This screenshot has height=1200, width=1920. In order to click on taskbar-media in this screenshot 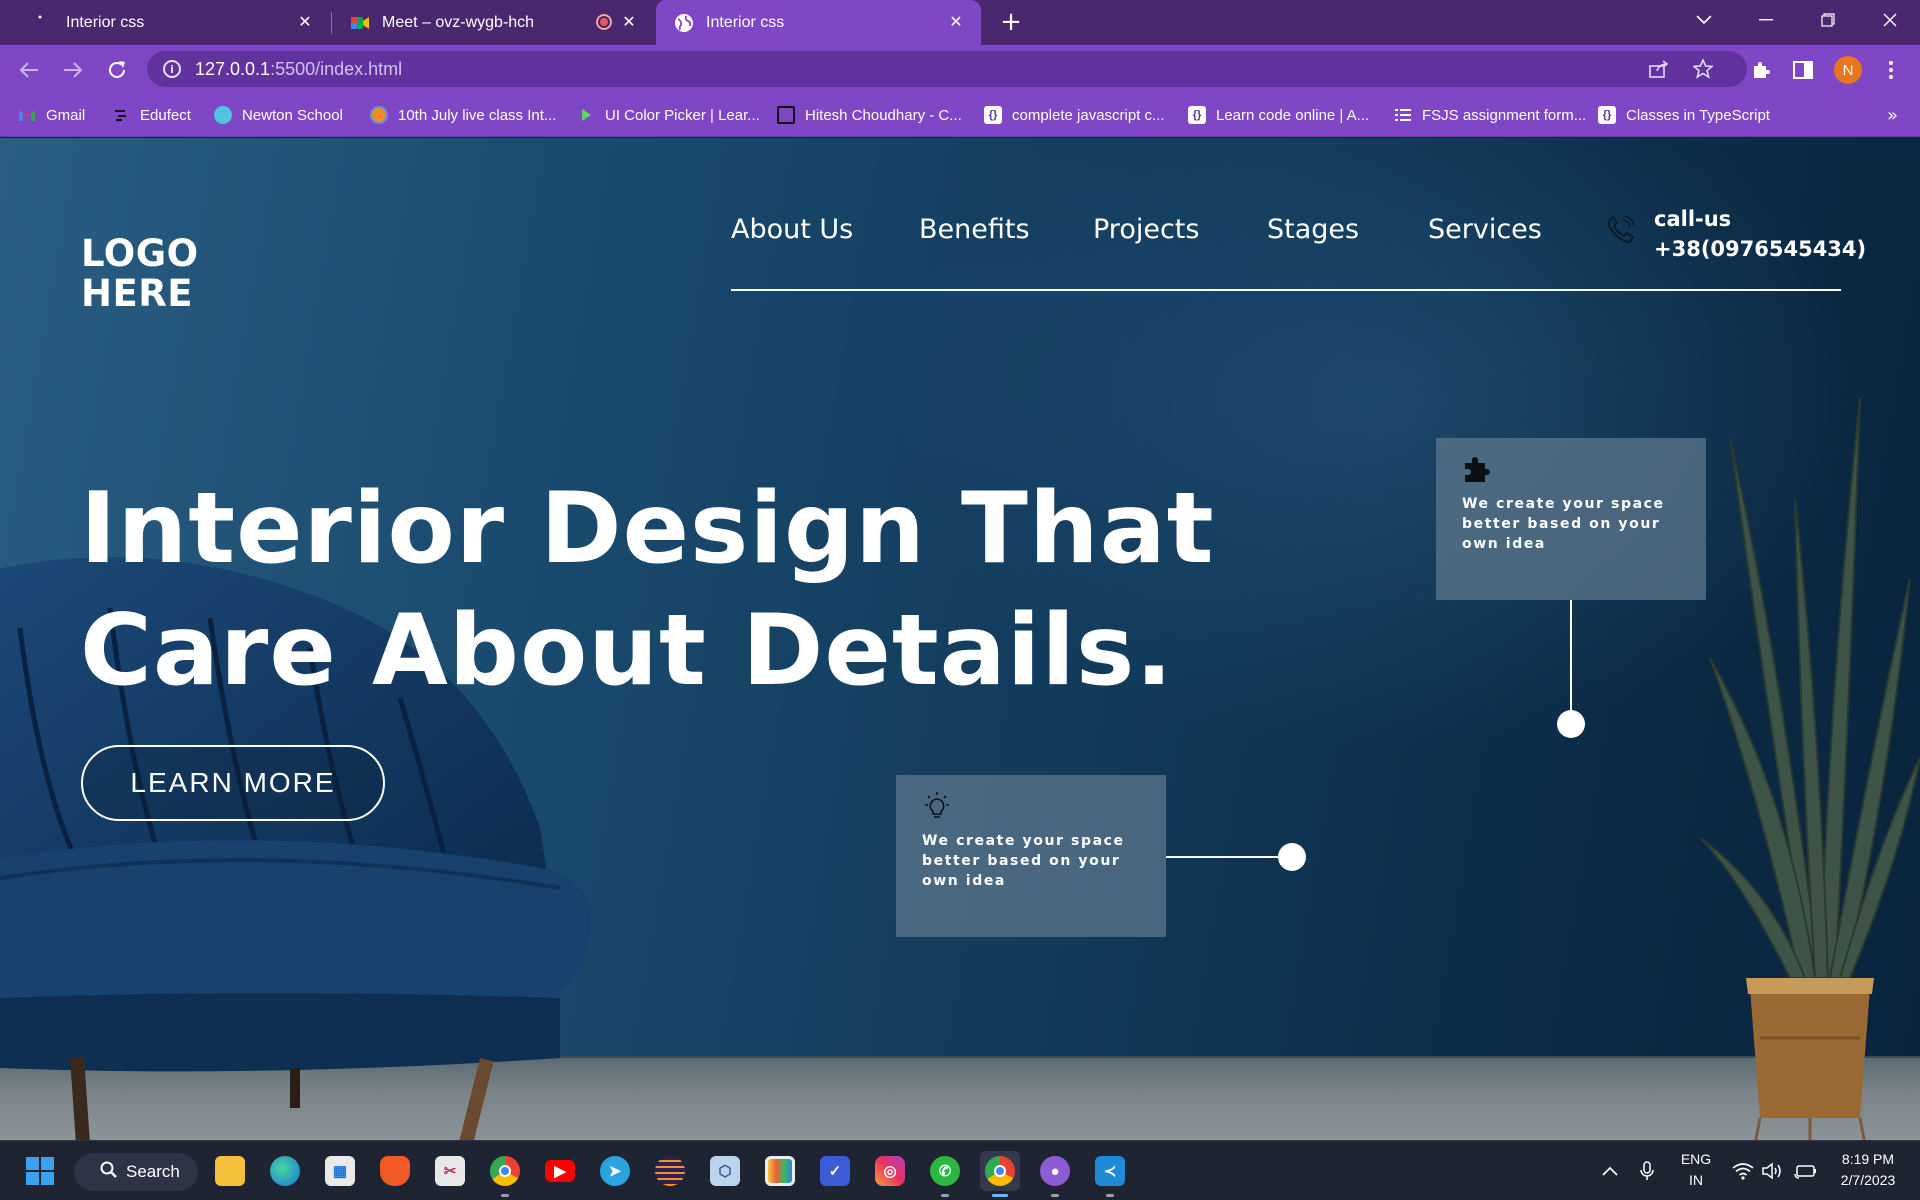, I will do `click(780, 1171)`.